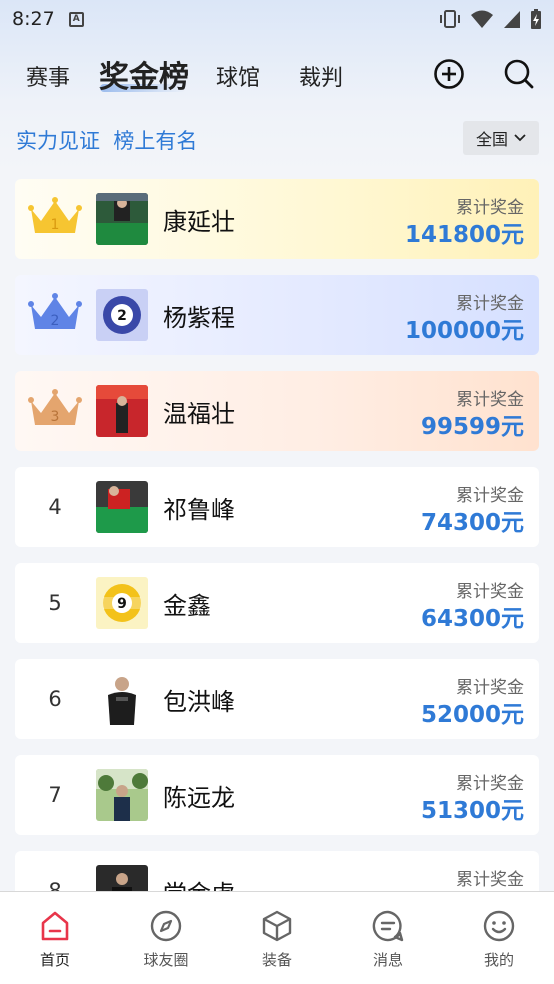 The width and height of the screenshot is (554, 984). I want to click on tab-prize-ranking: 奖金榜, so click(144, 74).